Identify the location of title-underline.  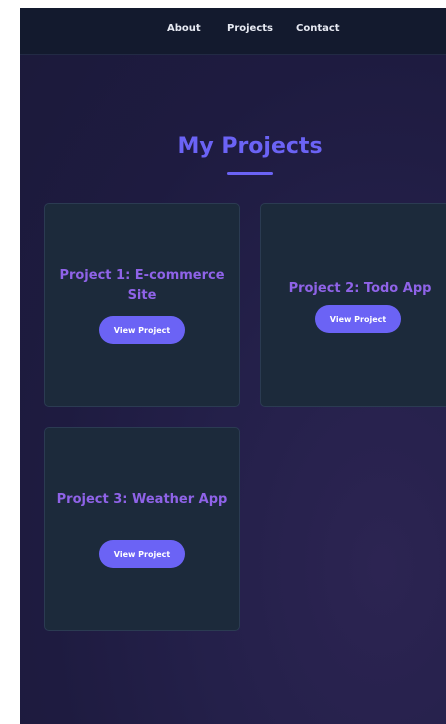
(250, 173).